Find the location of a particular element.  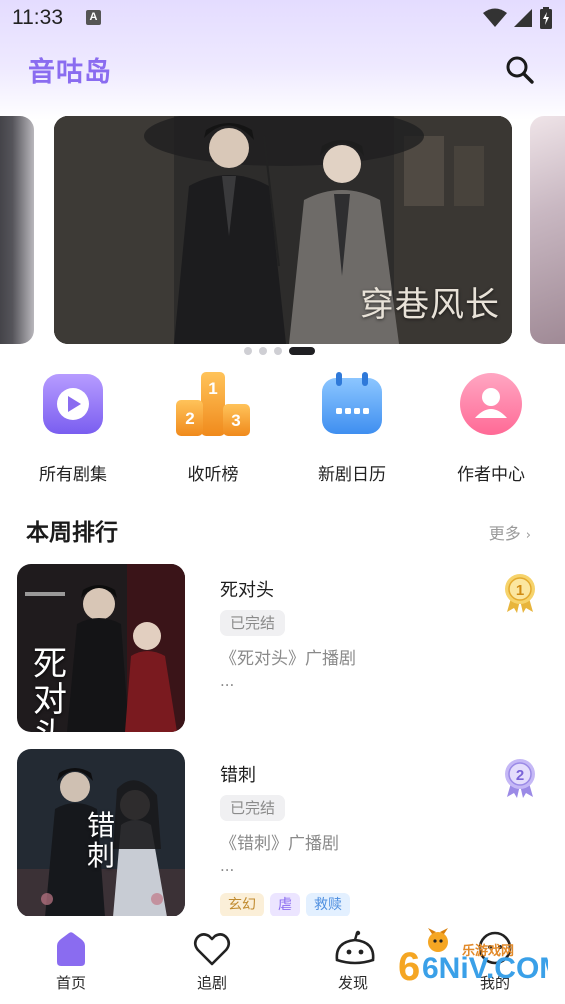

nav-follow: 追剧 is located at coordinates (212, 961).